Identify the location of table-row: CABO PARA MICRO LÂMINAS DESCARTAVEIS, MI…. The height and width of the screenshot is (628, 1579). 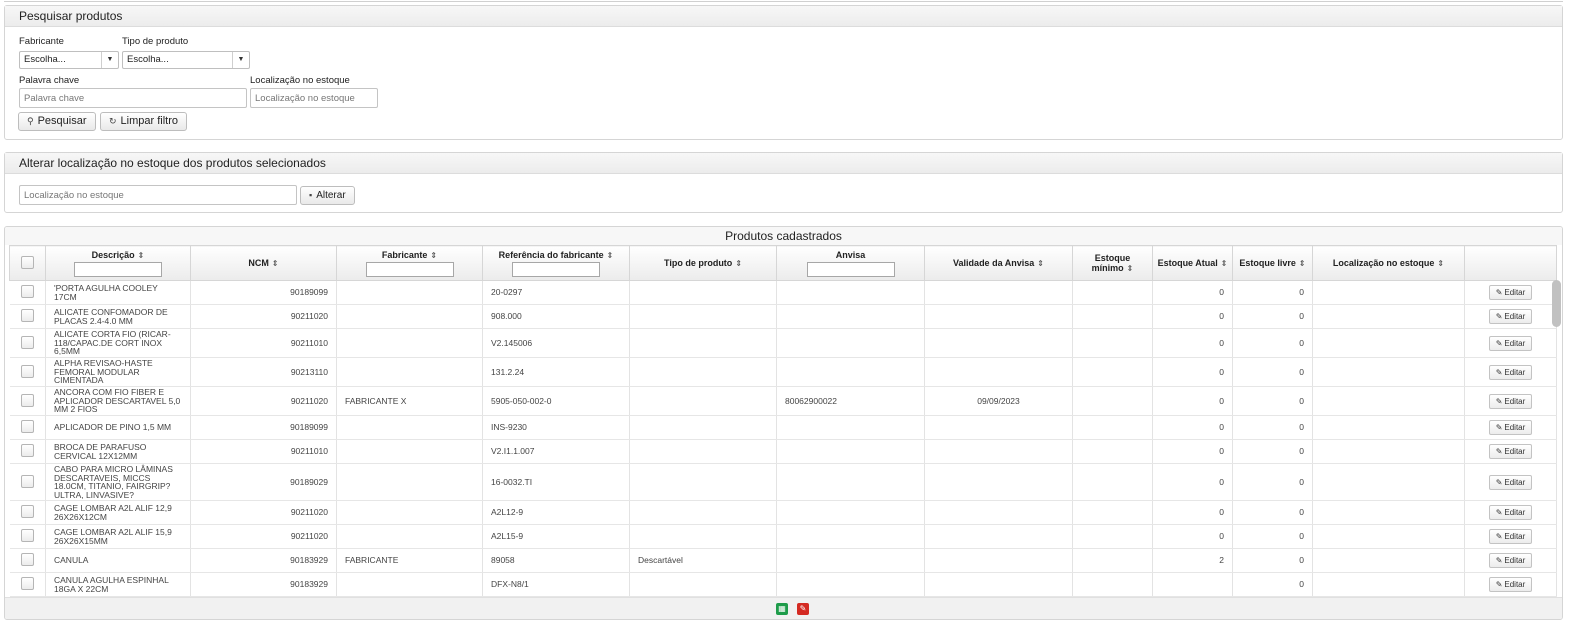
(783, 482).